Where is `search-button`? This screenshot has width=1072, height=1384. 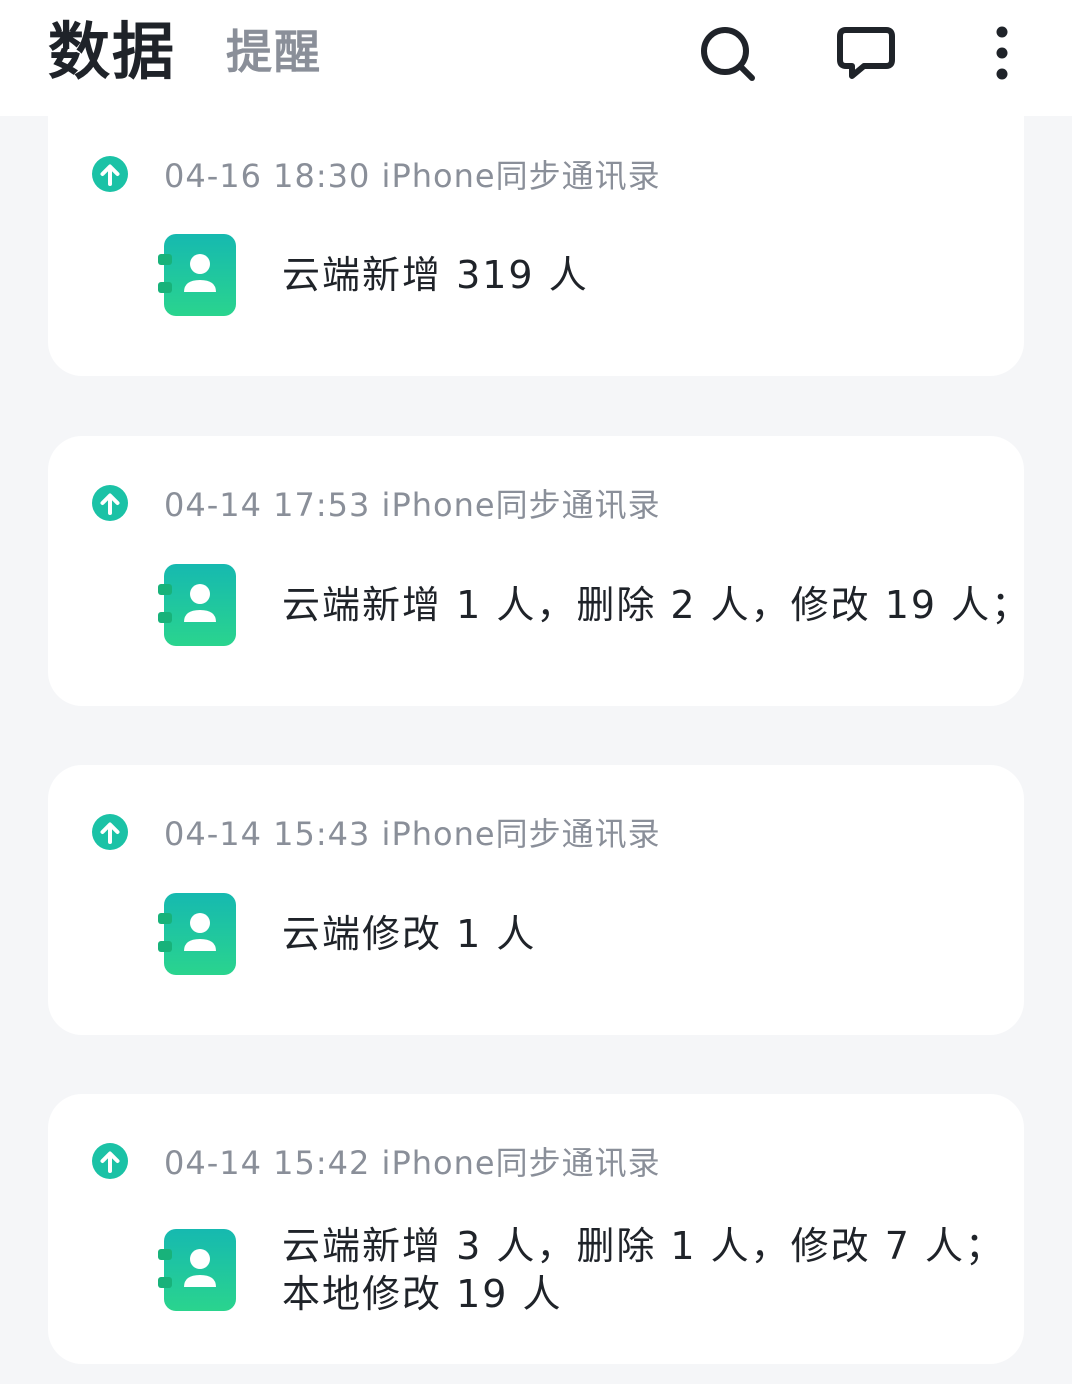 search-button is located at coordinates (728, 54).